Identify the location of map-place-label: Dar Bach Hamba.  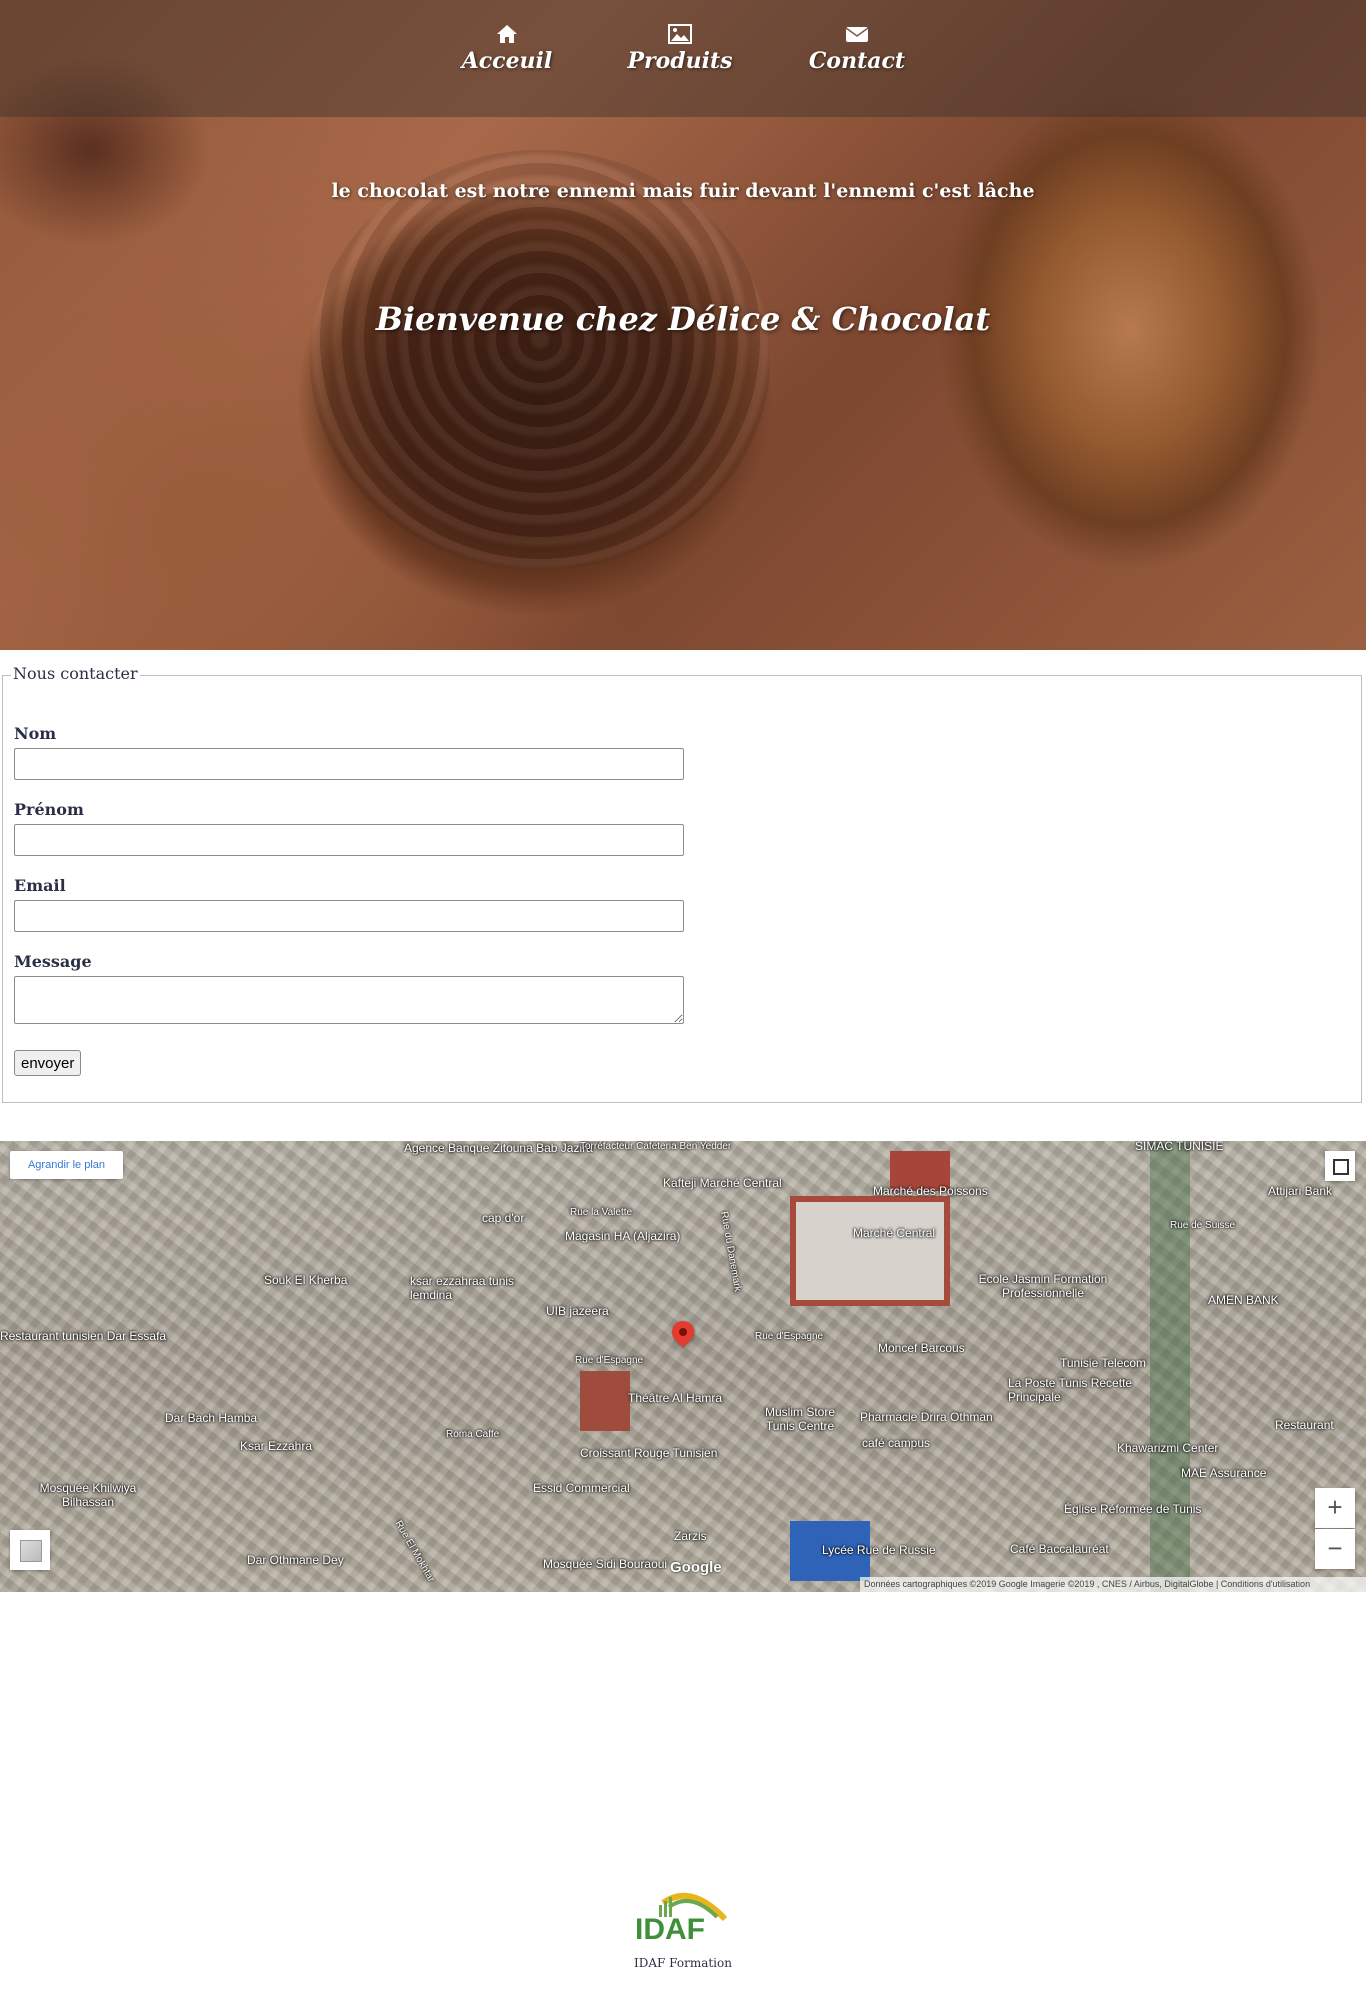
(211, 1418).